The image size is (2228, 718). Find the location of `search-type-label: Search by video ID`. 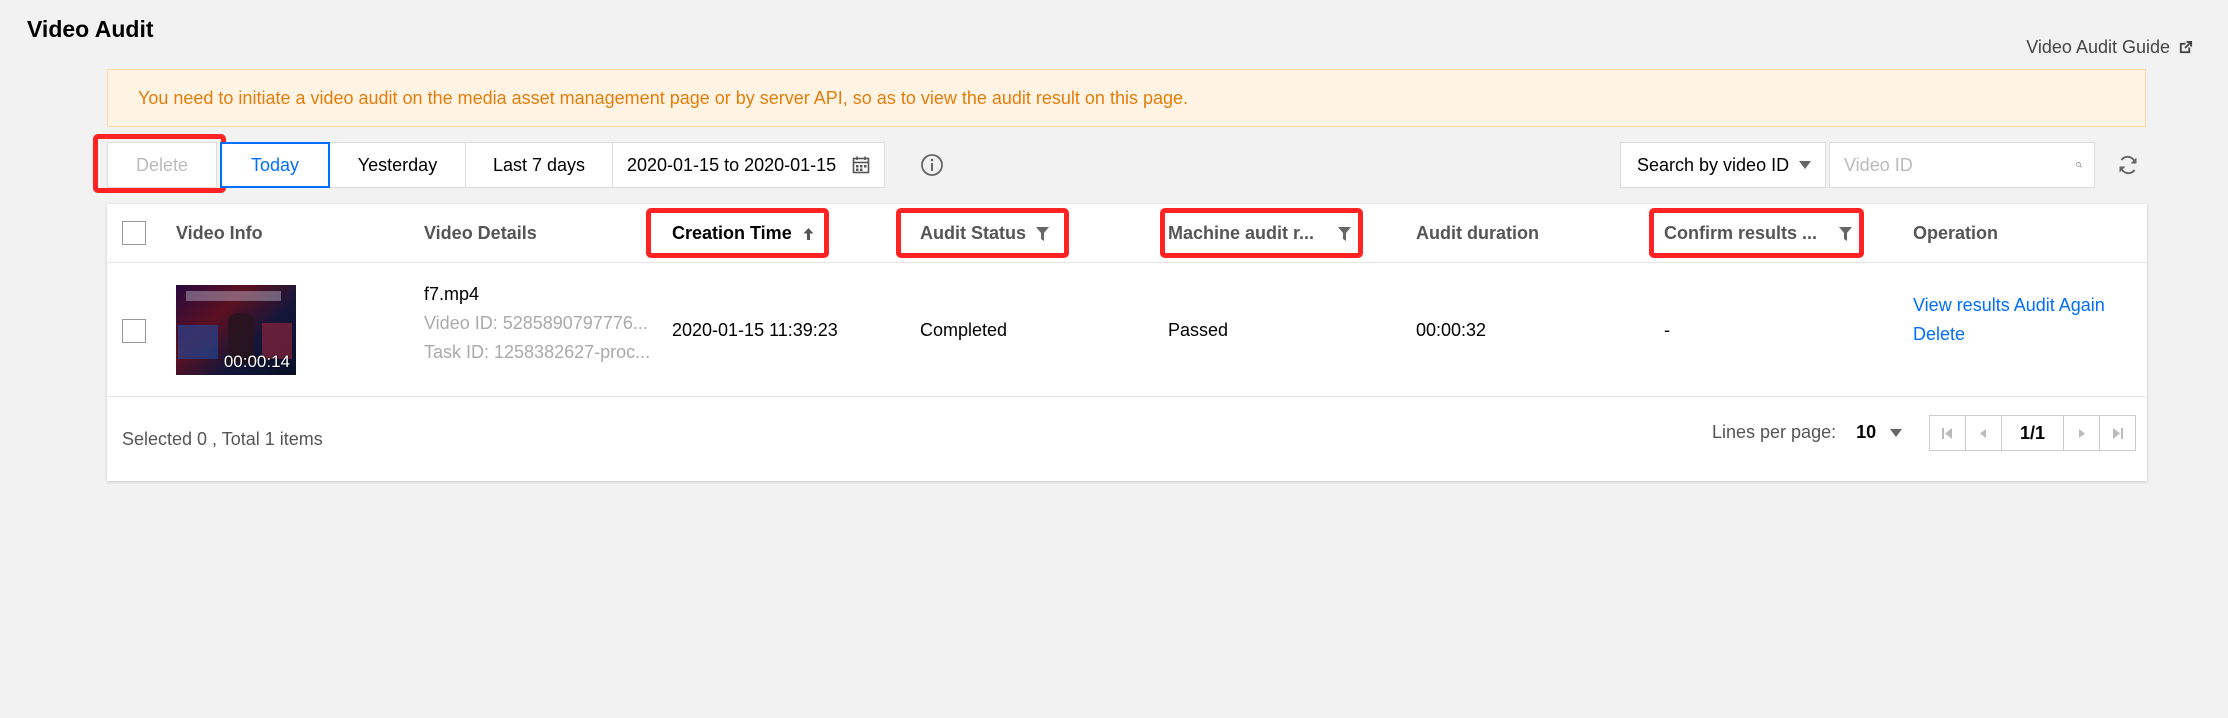

search-type-label: Search by video ID is located at coordinates (1713, 164).